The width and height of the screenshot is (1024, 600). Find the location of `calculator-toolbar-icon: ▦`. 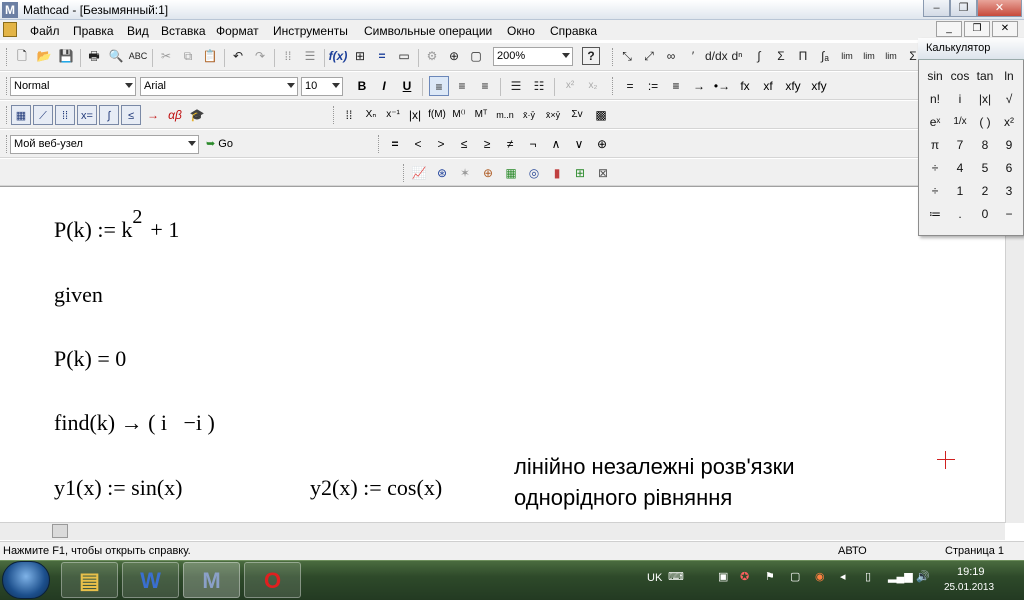

calculator-toolbar-icon: ▦ is located at coordinates (21, 115).